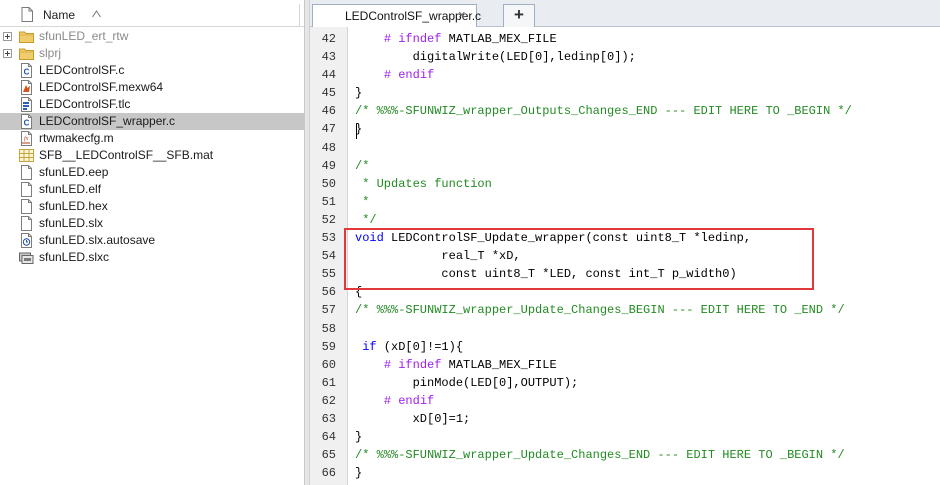  I want to click on line-number: 55, so click(323, 274).